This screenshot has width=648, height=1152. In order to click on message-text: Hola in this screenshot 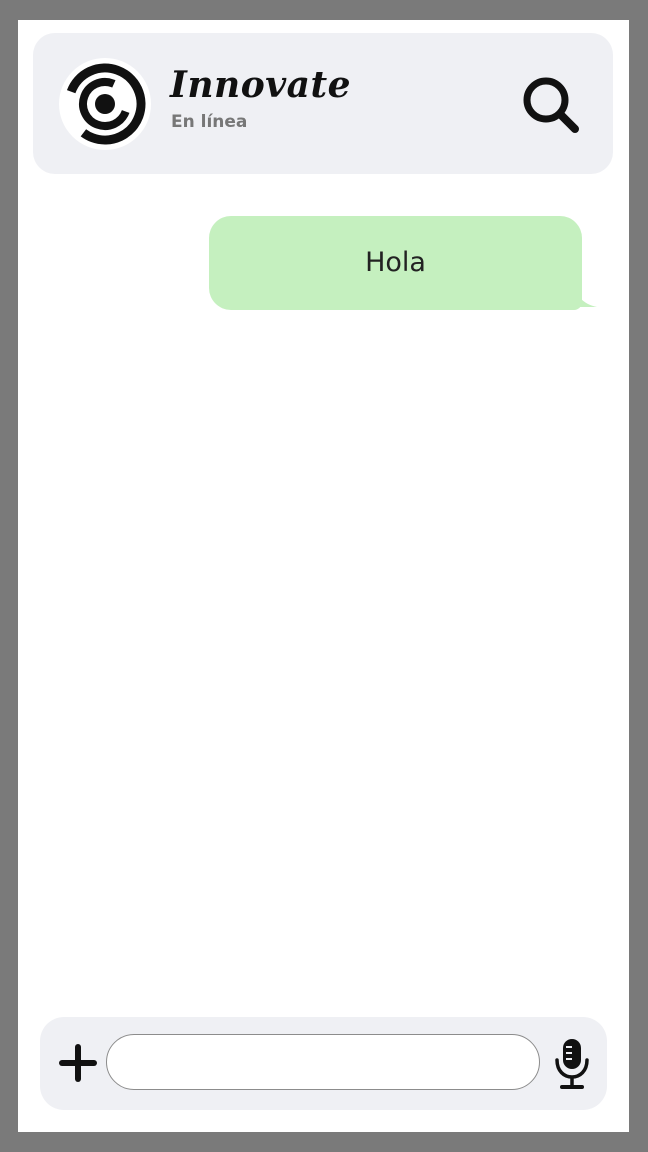, I will do `click(395, 262)`.